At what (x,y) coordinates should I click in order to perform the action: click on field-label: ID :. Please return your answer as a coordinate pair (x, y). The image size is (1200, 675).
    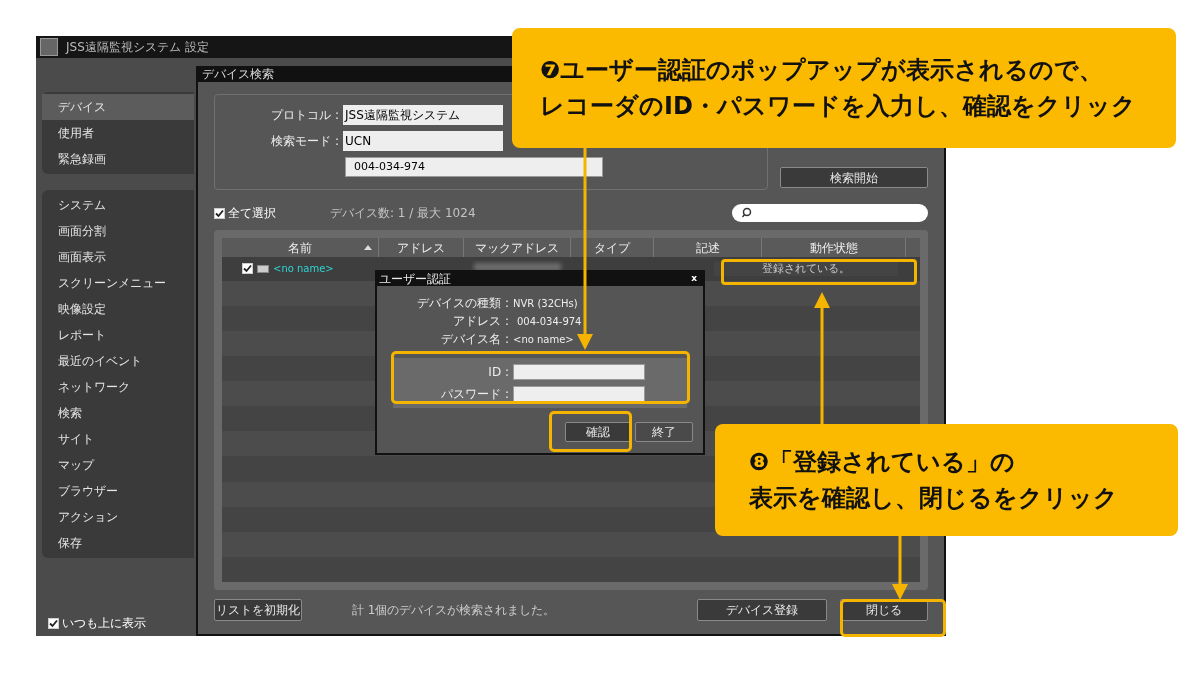
    Looking at the image, I should click on (498, 372).